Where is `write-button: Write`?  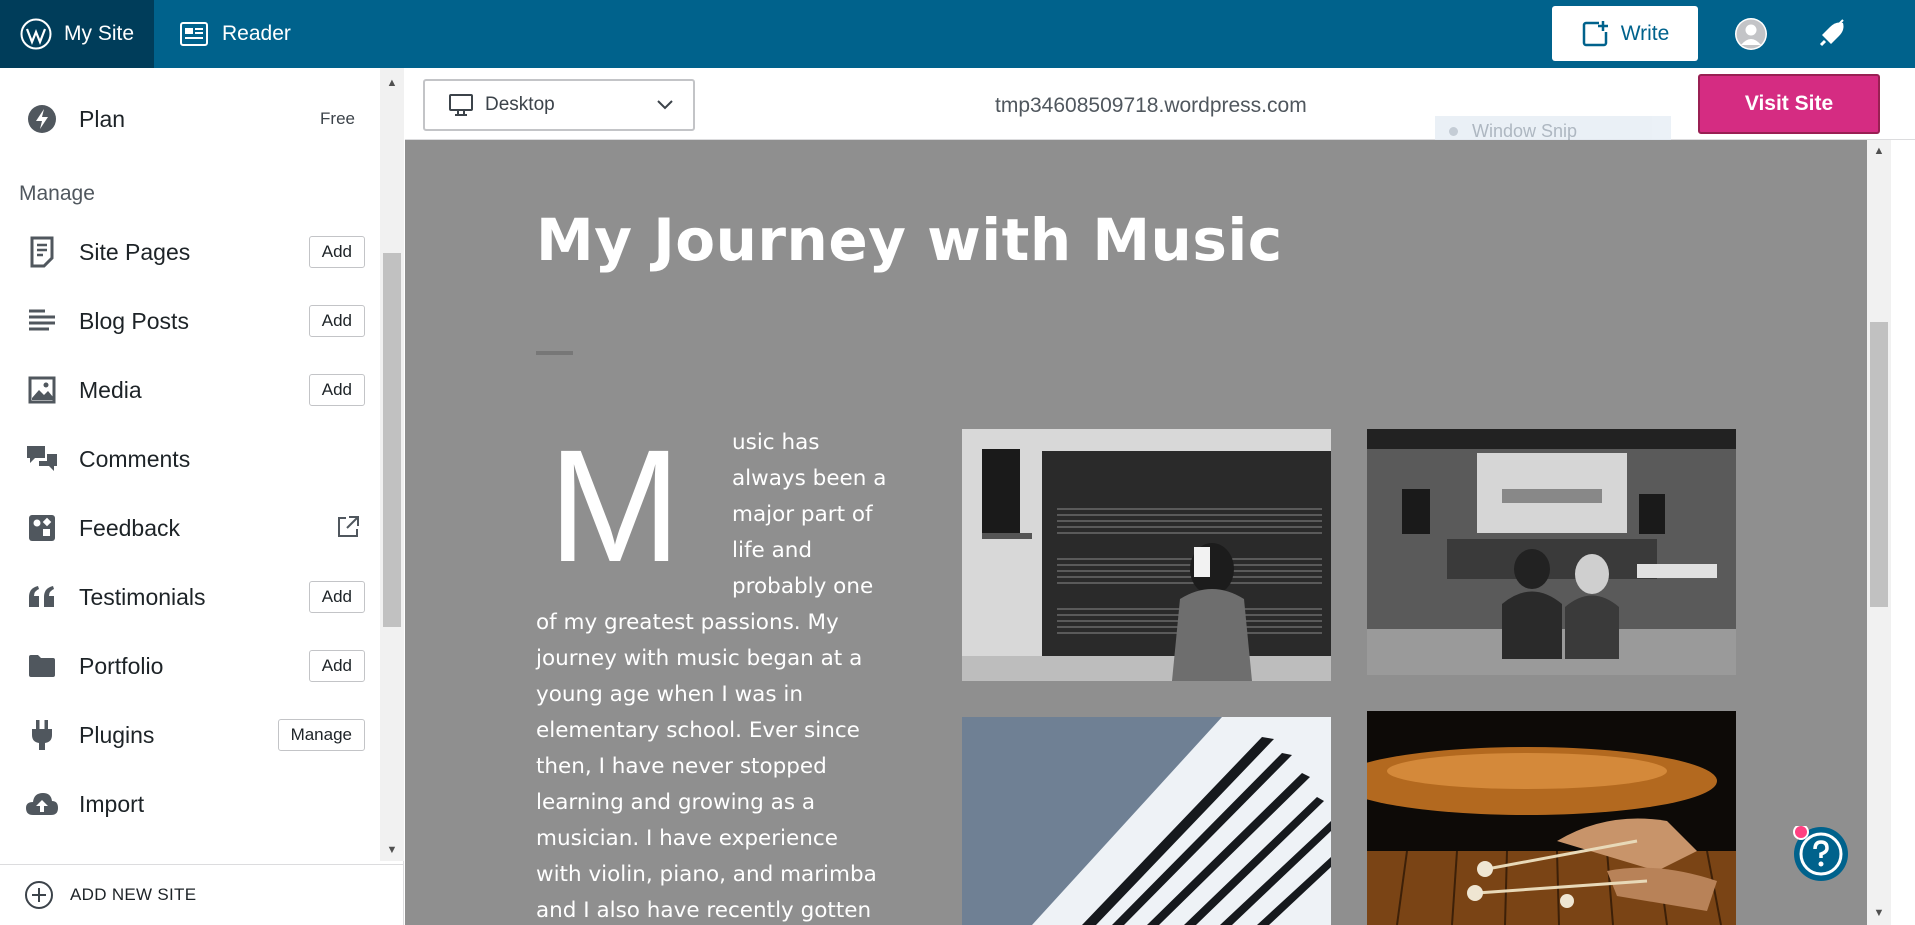
write-button: Write is located at coordinates (1625, 33).